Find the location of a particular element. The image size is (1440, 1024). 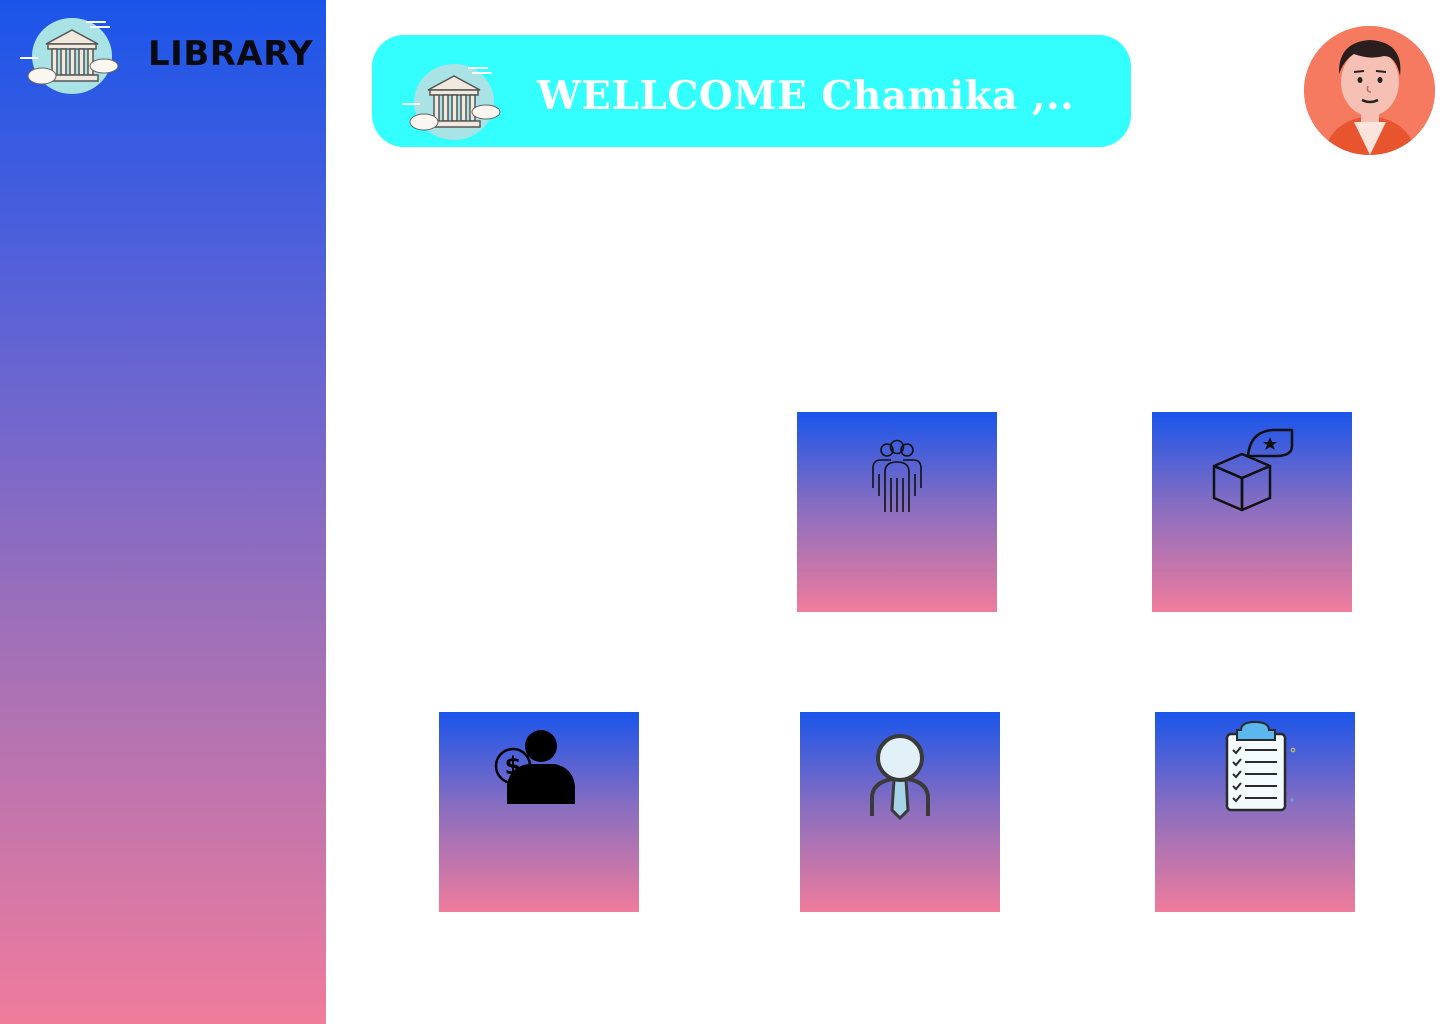

user-avatar is located at coordinates (1369, 90).